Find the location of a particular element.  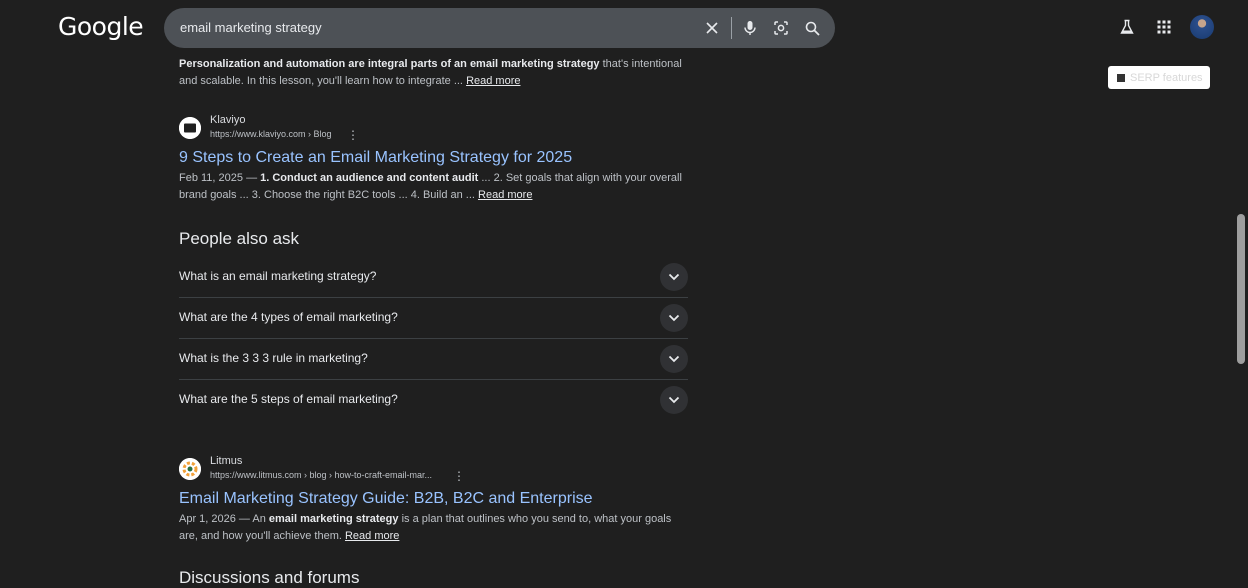

paa-question: What is the 3 3 3 rule in marketing? is located at coordinates (273, 358).